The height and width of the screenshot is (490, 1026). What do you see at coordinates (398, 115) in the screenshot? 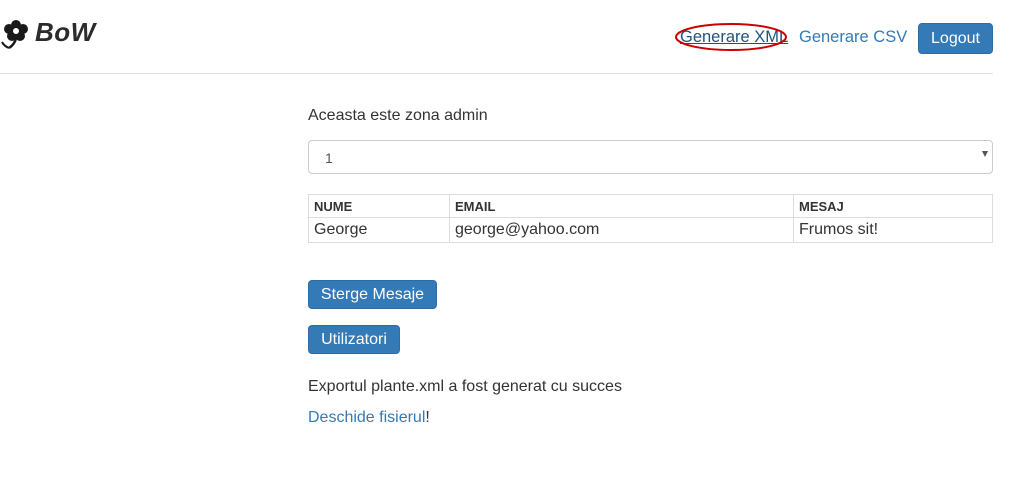
I see `admin-zone-text: Aceasta este zona admin` at bounding box center [398, 115].